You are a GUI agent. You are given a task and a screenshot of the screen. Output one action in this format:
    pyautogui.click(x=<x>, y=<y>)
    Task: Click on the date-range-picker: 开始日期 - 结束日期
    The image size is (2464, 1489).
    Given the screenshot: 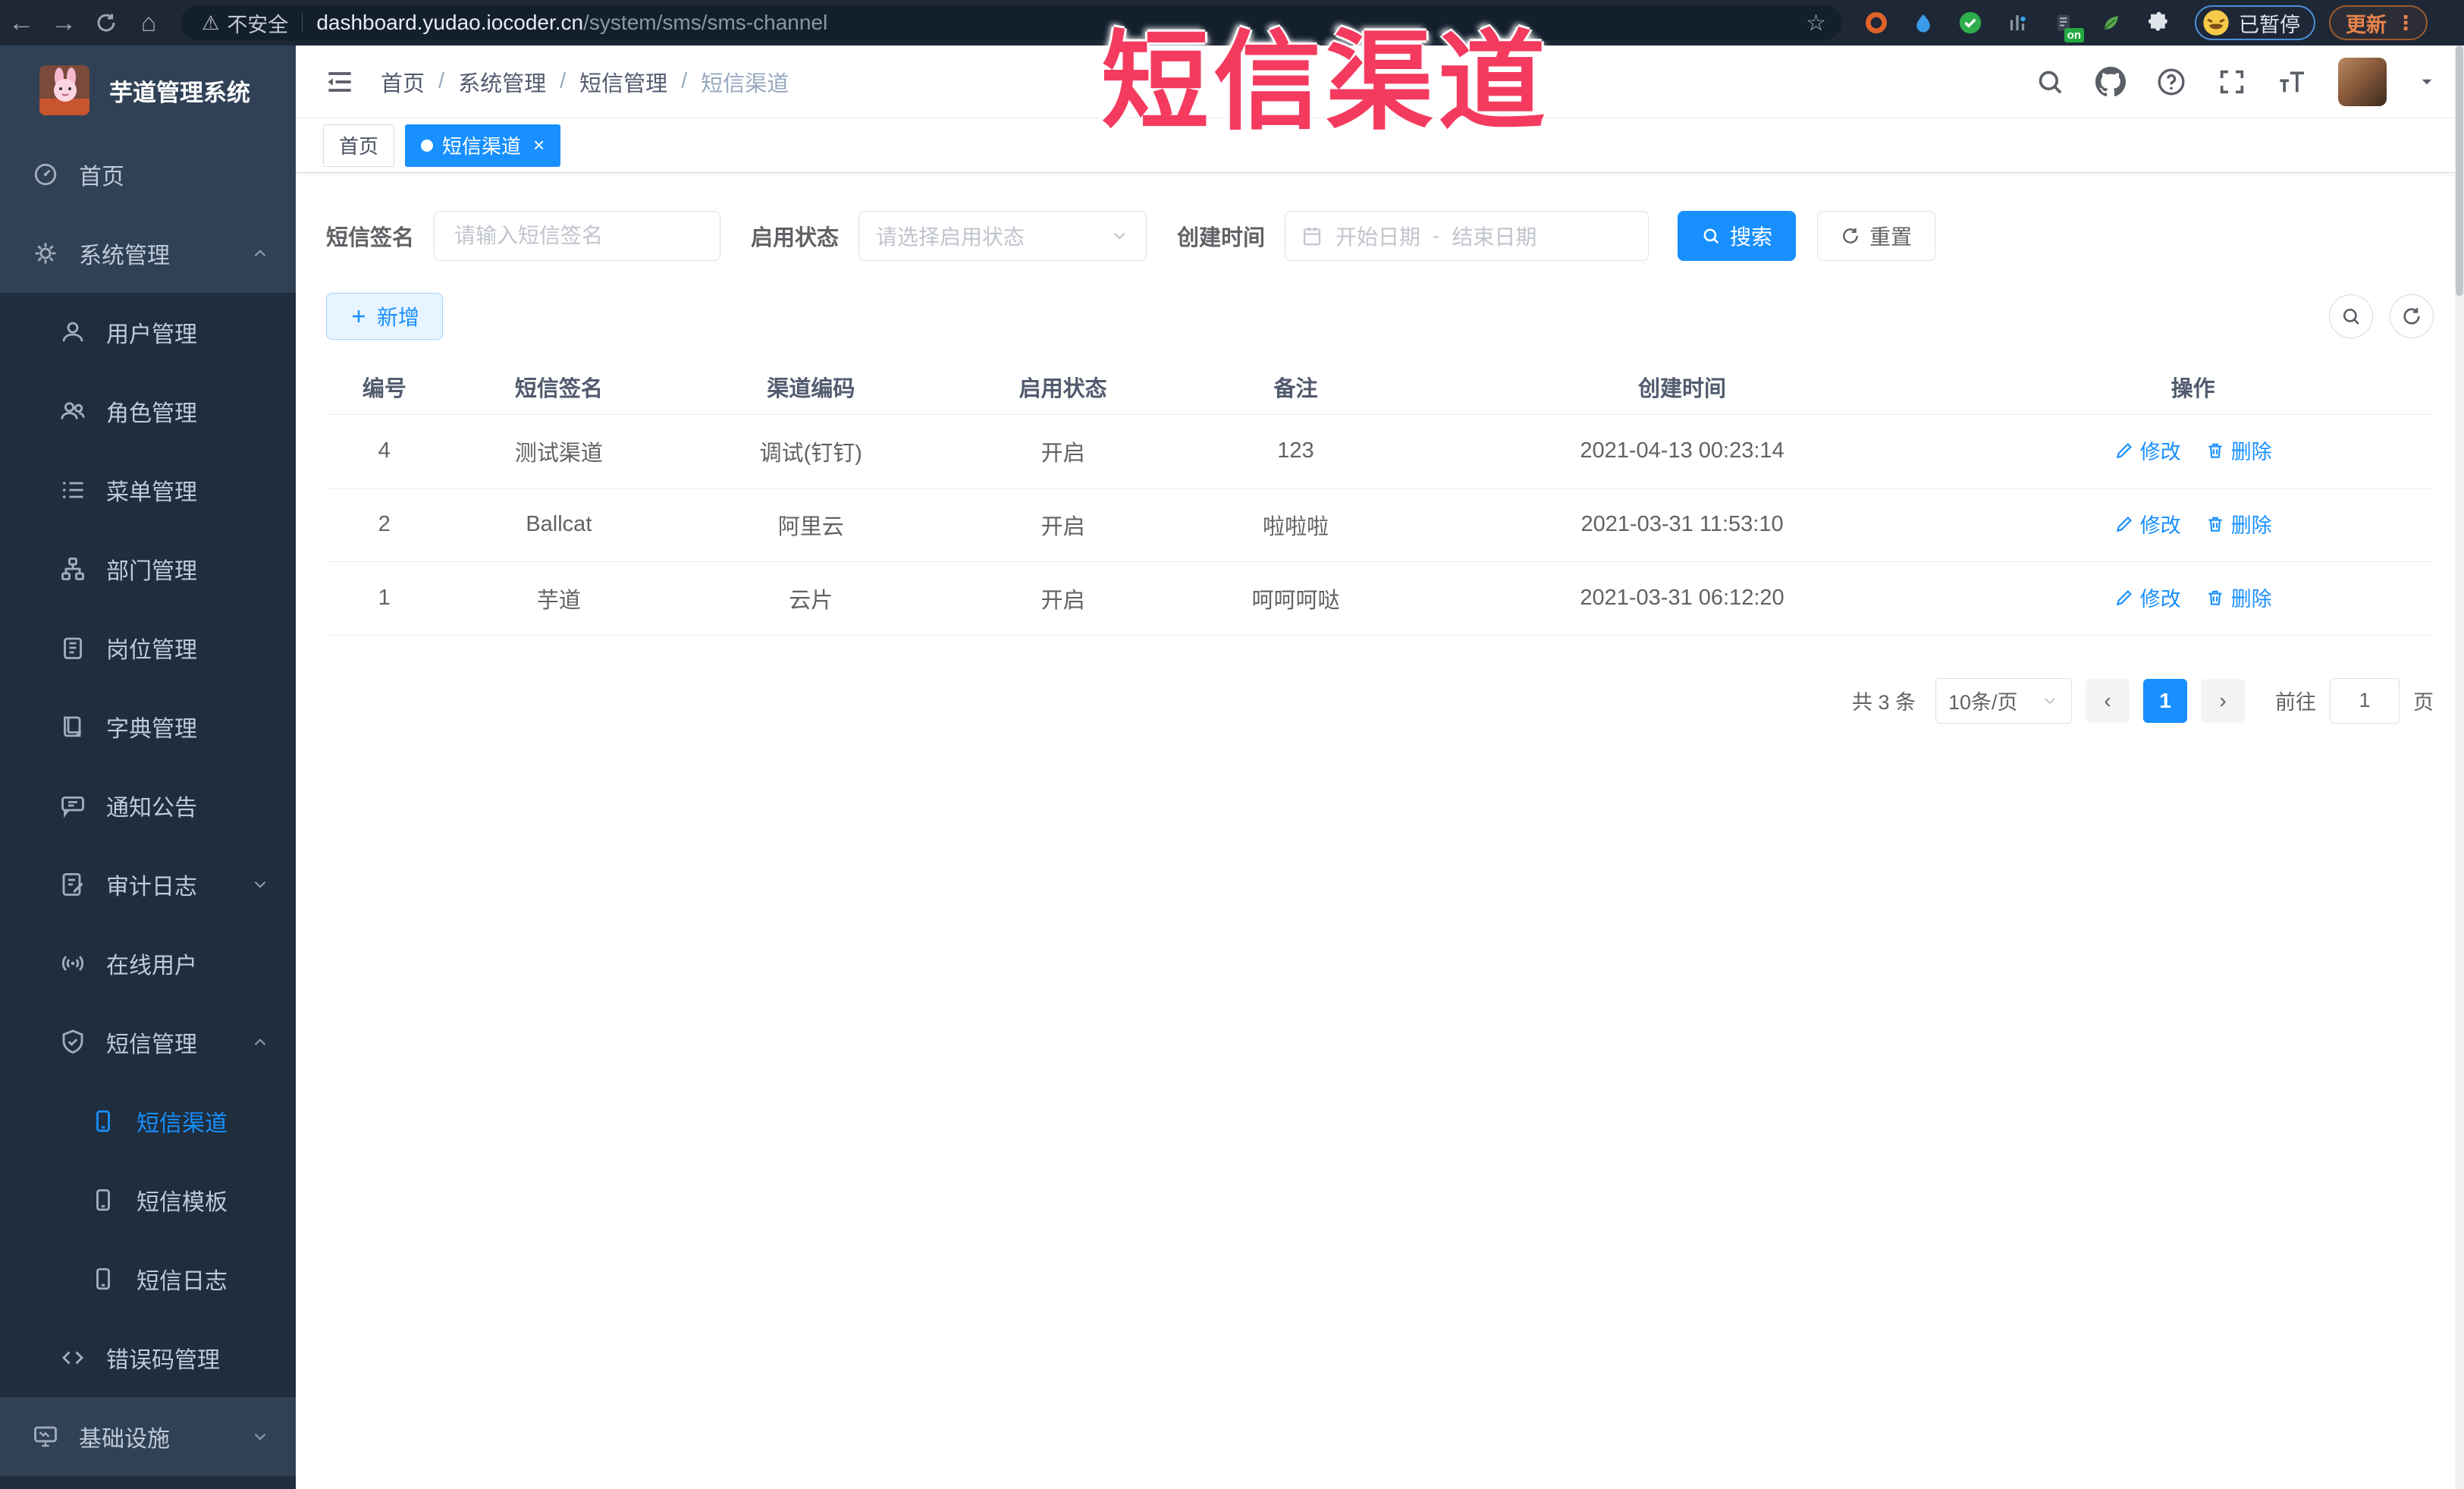 What is the action you would take?
    pyautogui.click(x=1467, y=236)
    